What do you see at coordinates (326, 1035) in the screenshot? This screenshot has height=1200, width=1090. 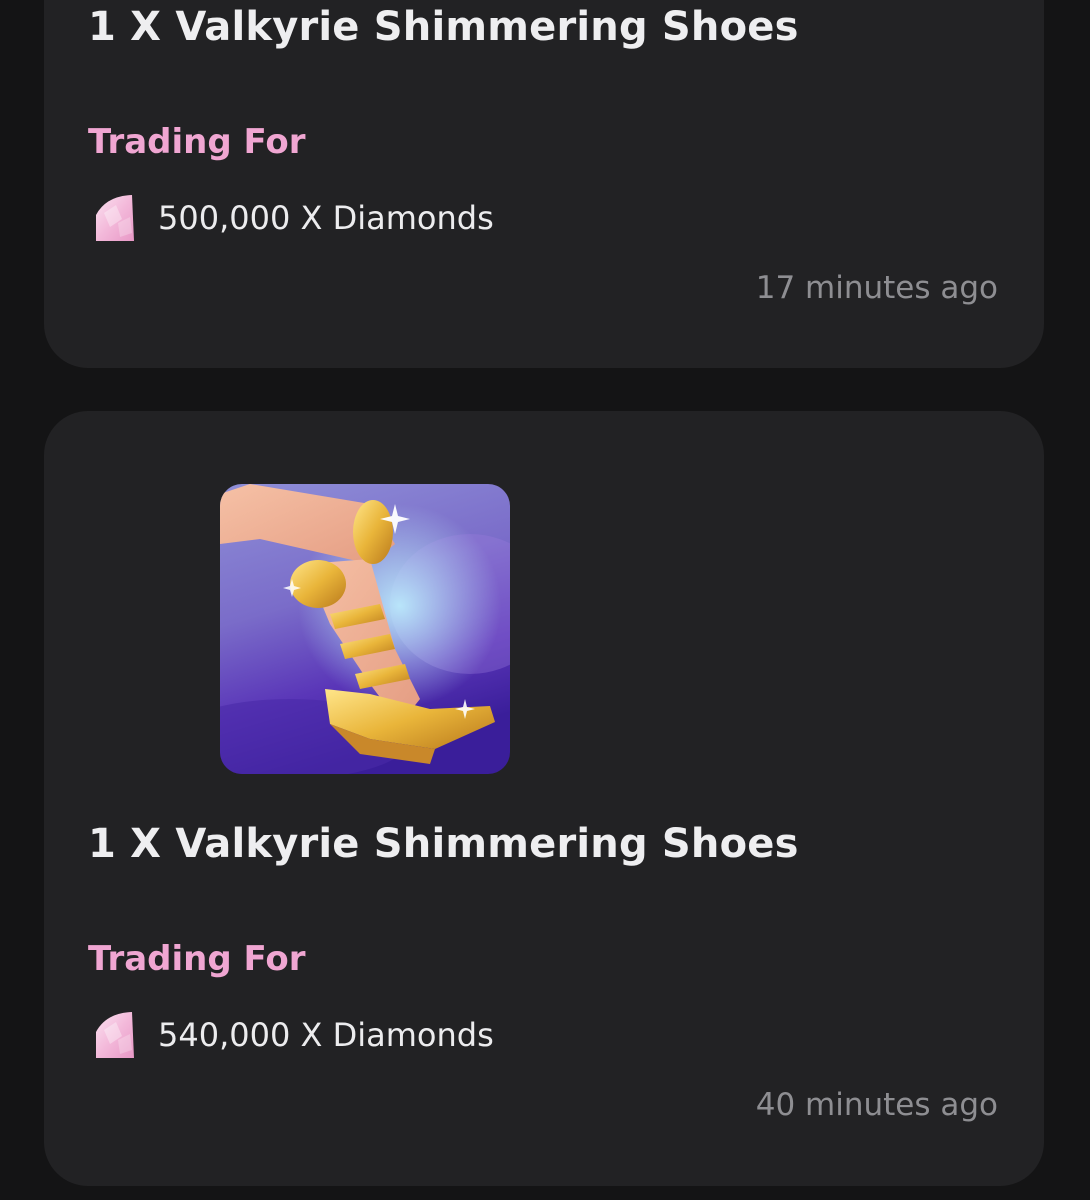 I see `price-text: 540,000 X Diamonds` at bounding box center [326, 1035].